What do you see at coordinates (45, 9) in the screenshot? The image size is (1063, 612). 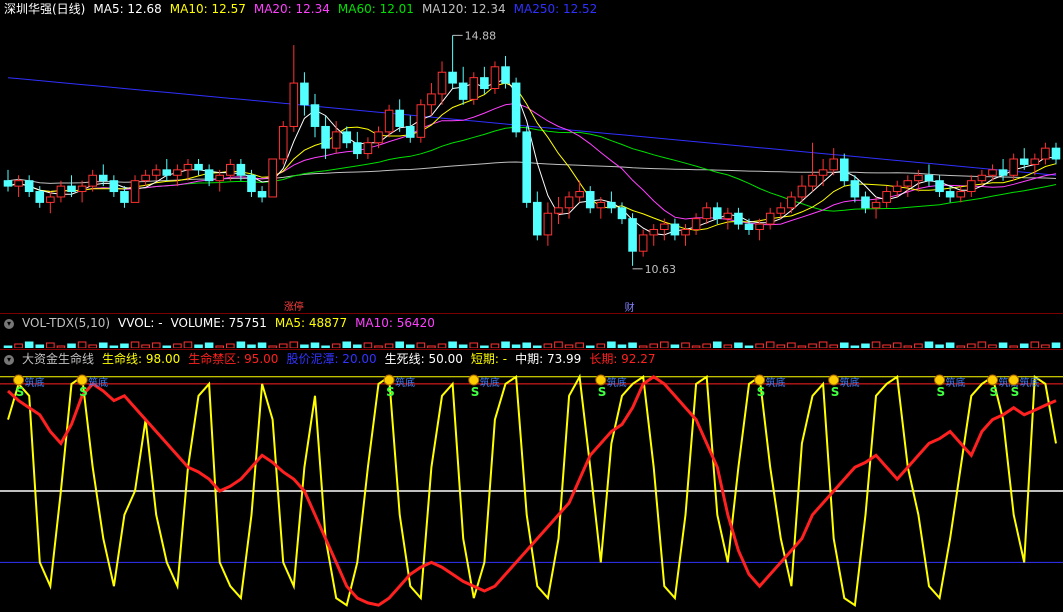 I see `legend-item: 深圳华强(日线)` at bounding box center [45, 9].